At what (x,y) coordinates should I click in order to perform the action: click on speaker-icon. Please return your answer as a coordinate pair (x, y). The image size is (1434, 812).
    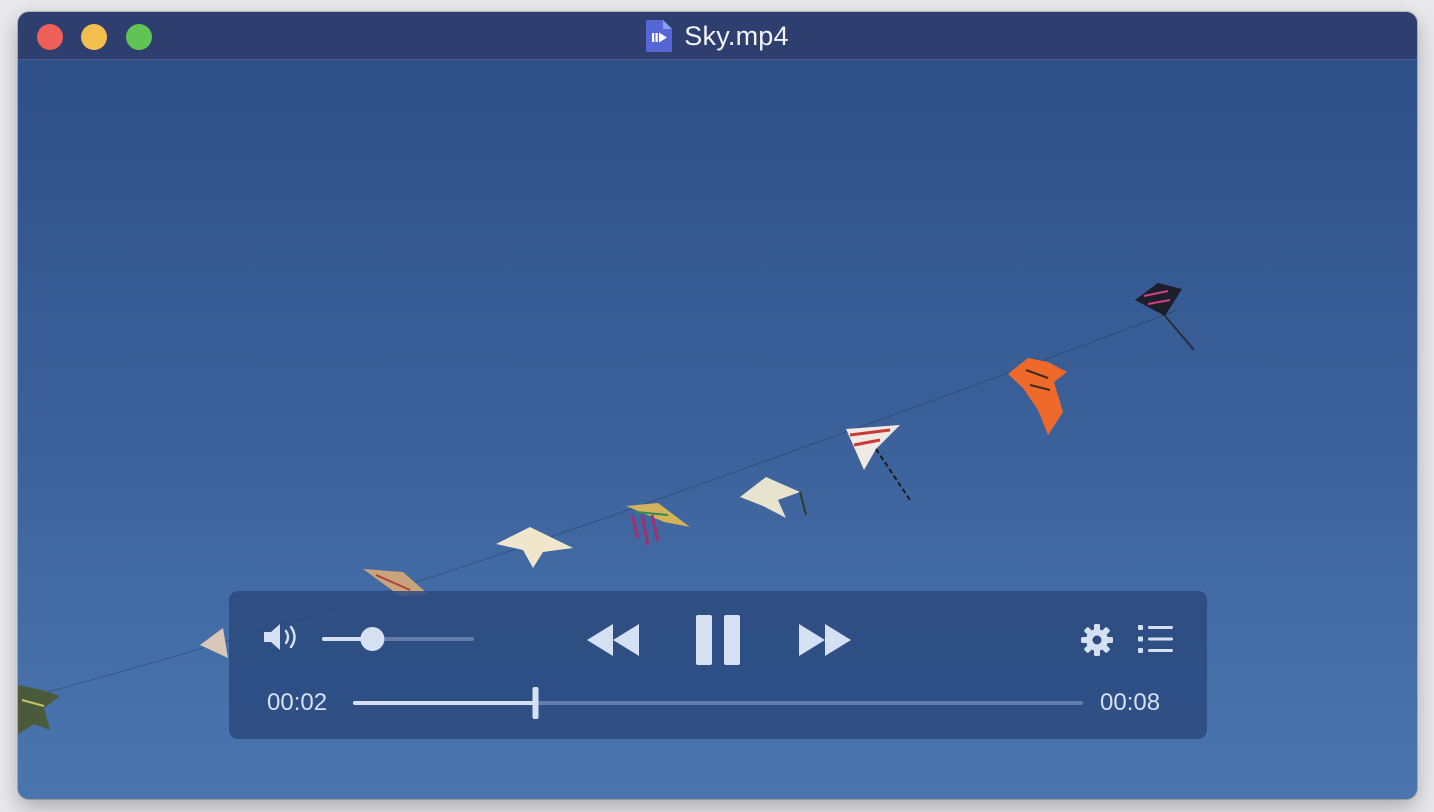
    Looking at the image, I should click on (282, 637).